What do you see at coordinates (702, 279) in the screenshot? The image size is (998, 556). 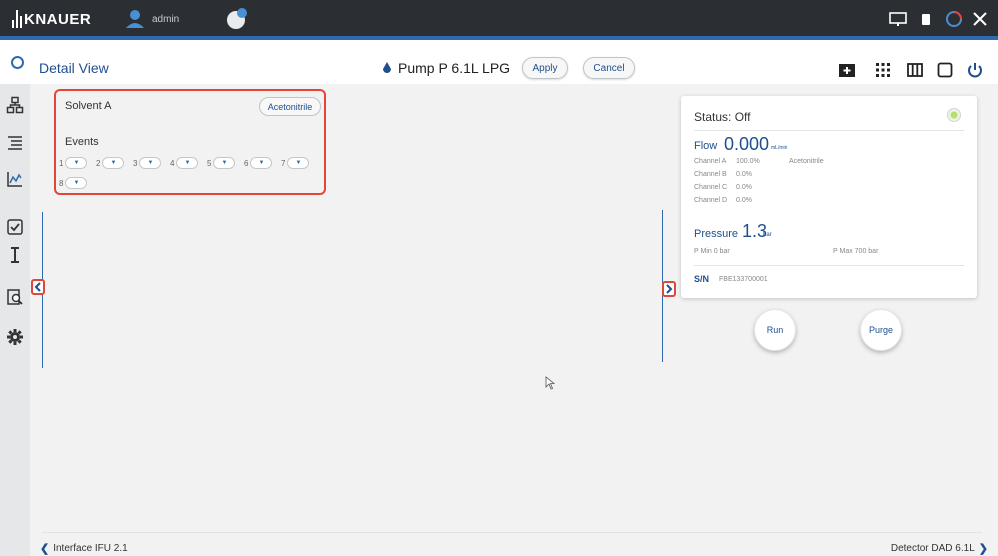 I see `serial-label: S/N` at bounding box center [702, 279].